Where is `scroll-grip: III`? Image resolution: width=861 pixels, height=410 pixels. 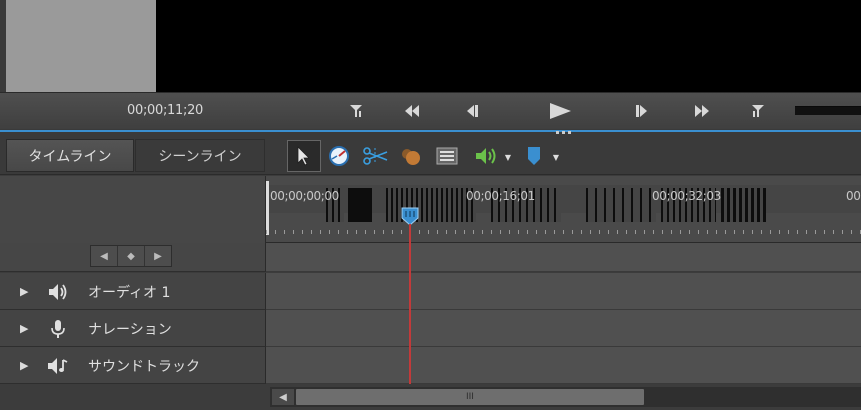
scroll-grip: III is located at coordinates (470, 397).